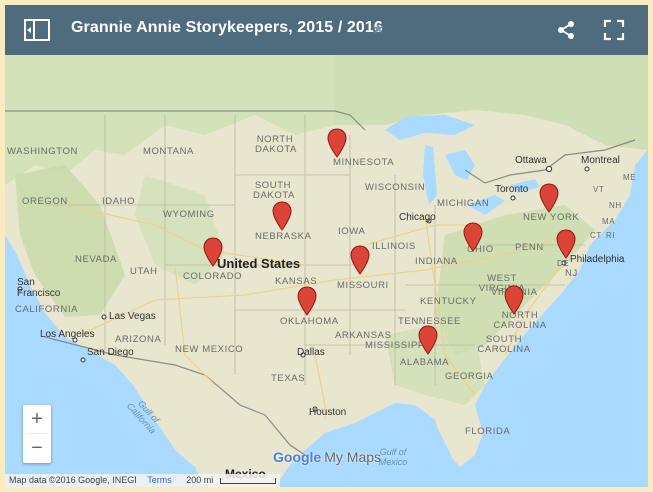 The image size is (653, 492). What do you see at coordinates (274, 190) in the screenshot?
I see `state-label: SOUTH DAKOTA` at bounding box center [274, 190].